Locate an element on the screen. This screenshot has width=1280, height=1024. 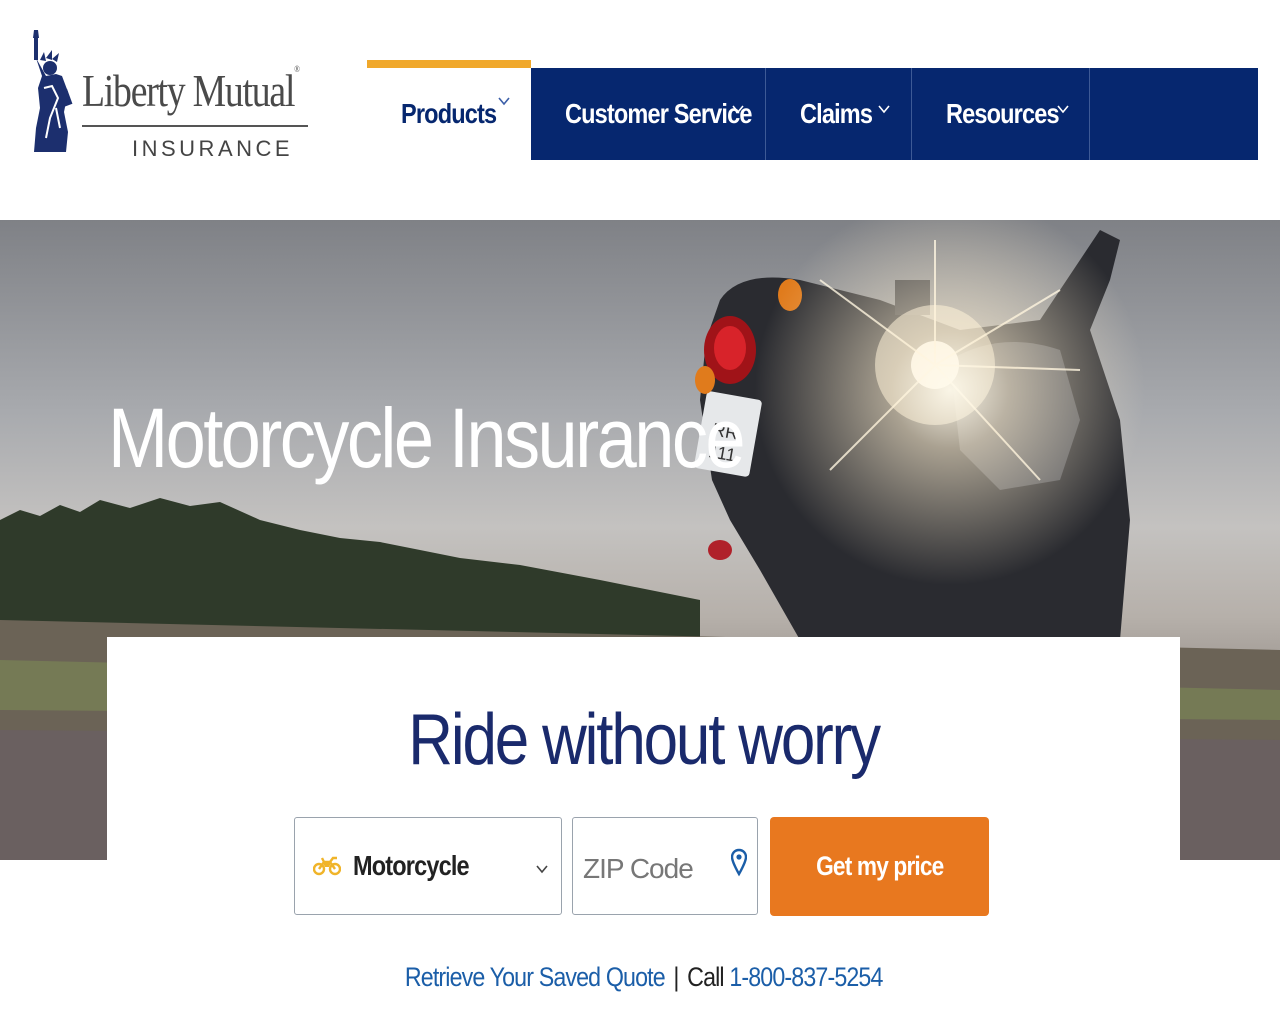
quote-headline: Ride without worry is located at coordinates (643, 740).